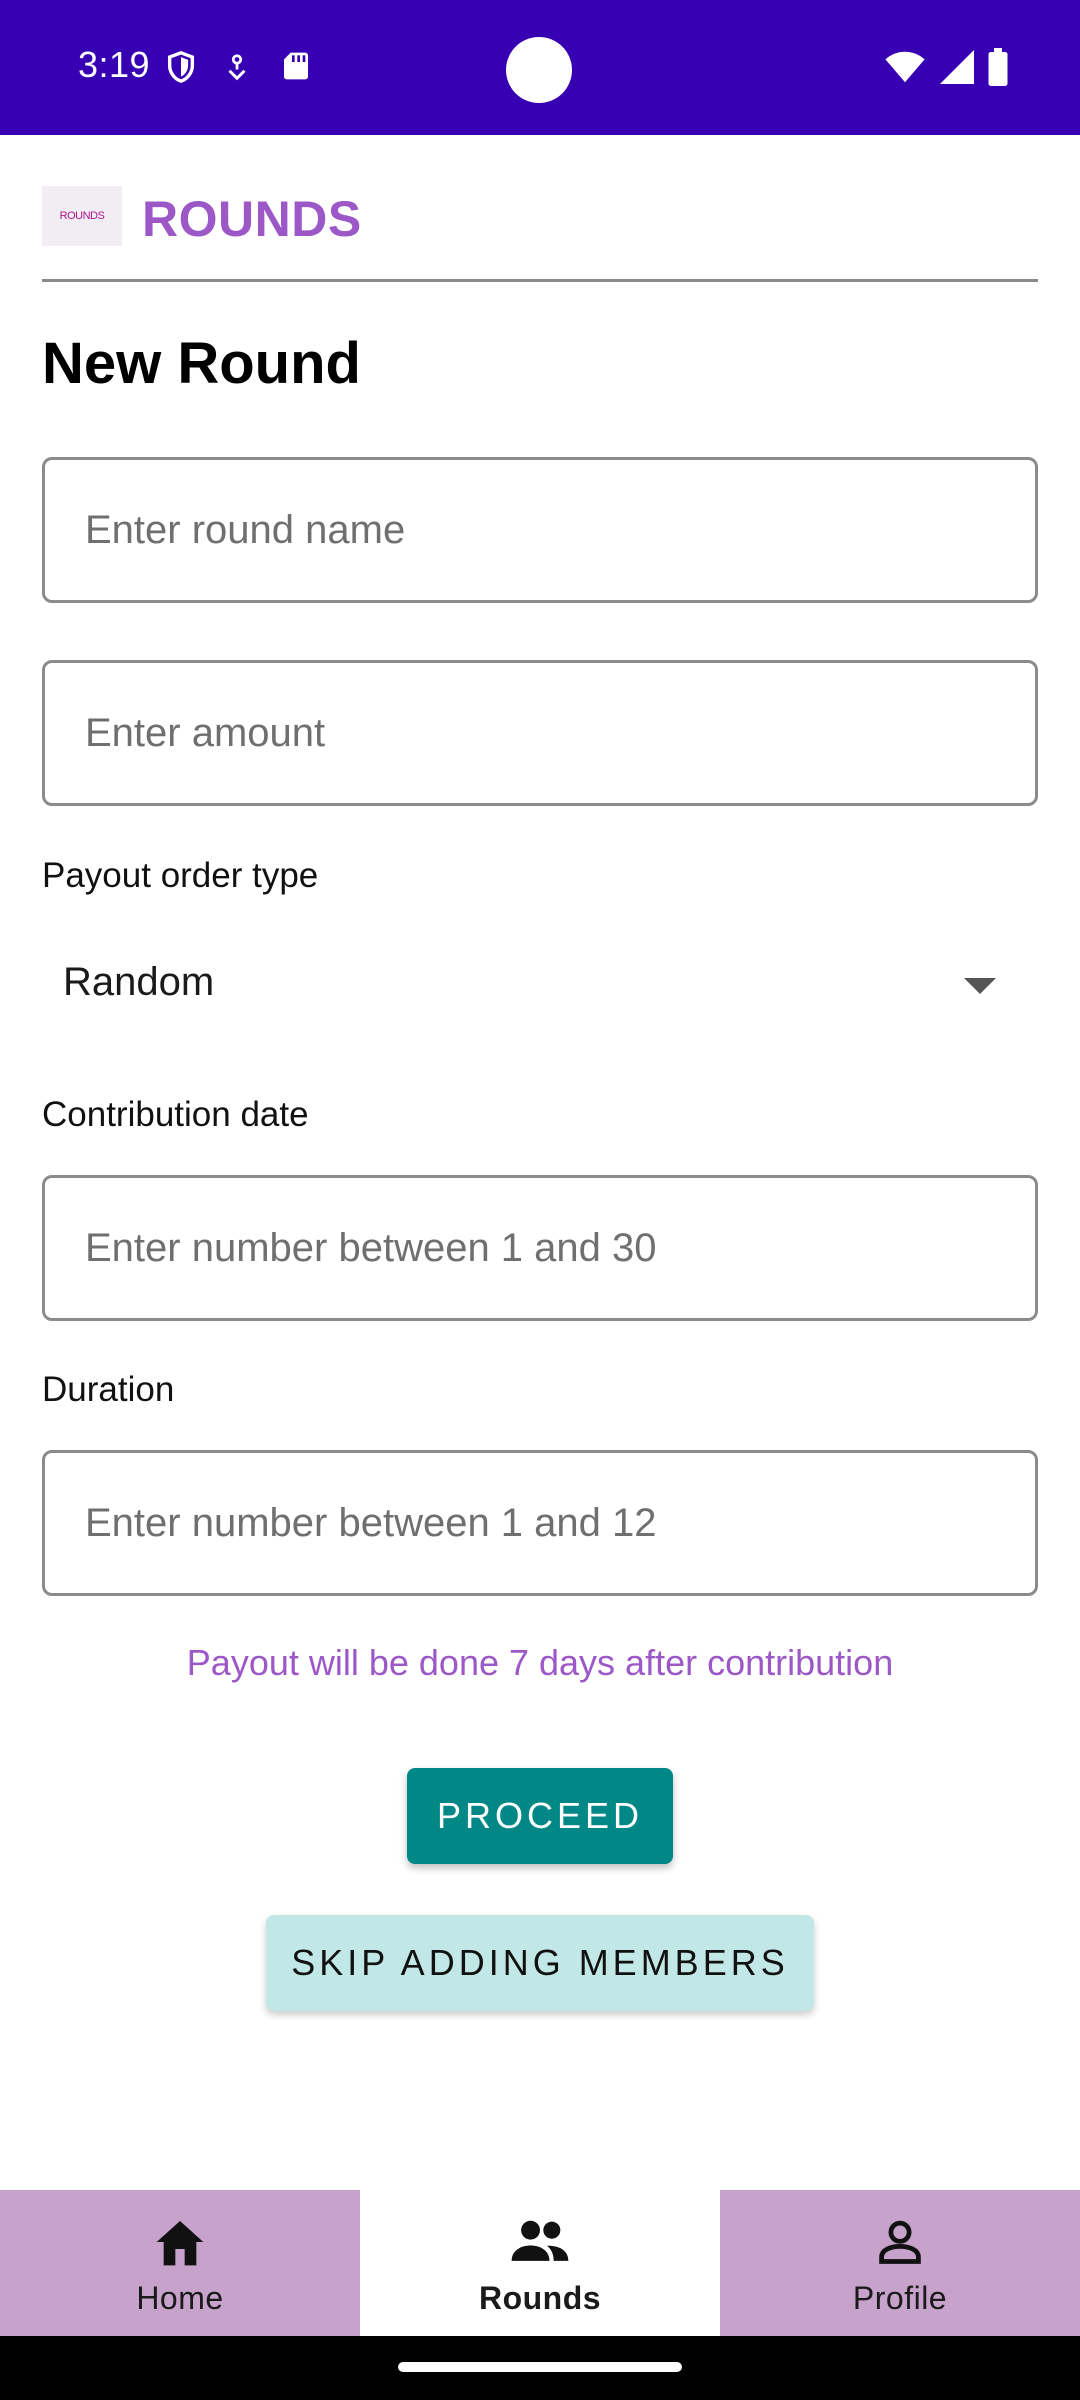 This screenshot has width=1080, height=2400. I want to click on duration-label: Duration, so click(108, 1389).